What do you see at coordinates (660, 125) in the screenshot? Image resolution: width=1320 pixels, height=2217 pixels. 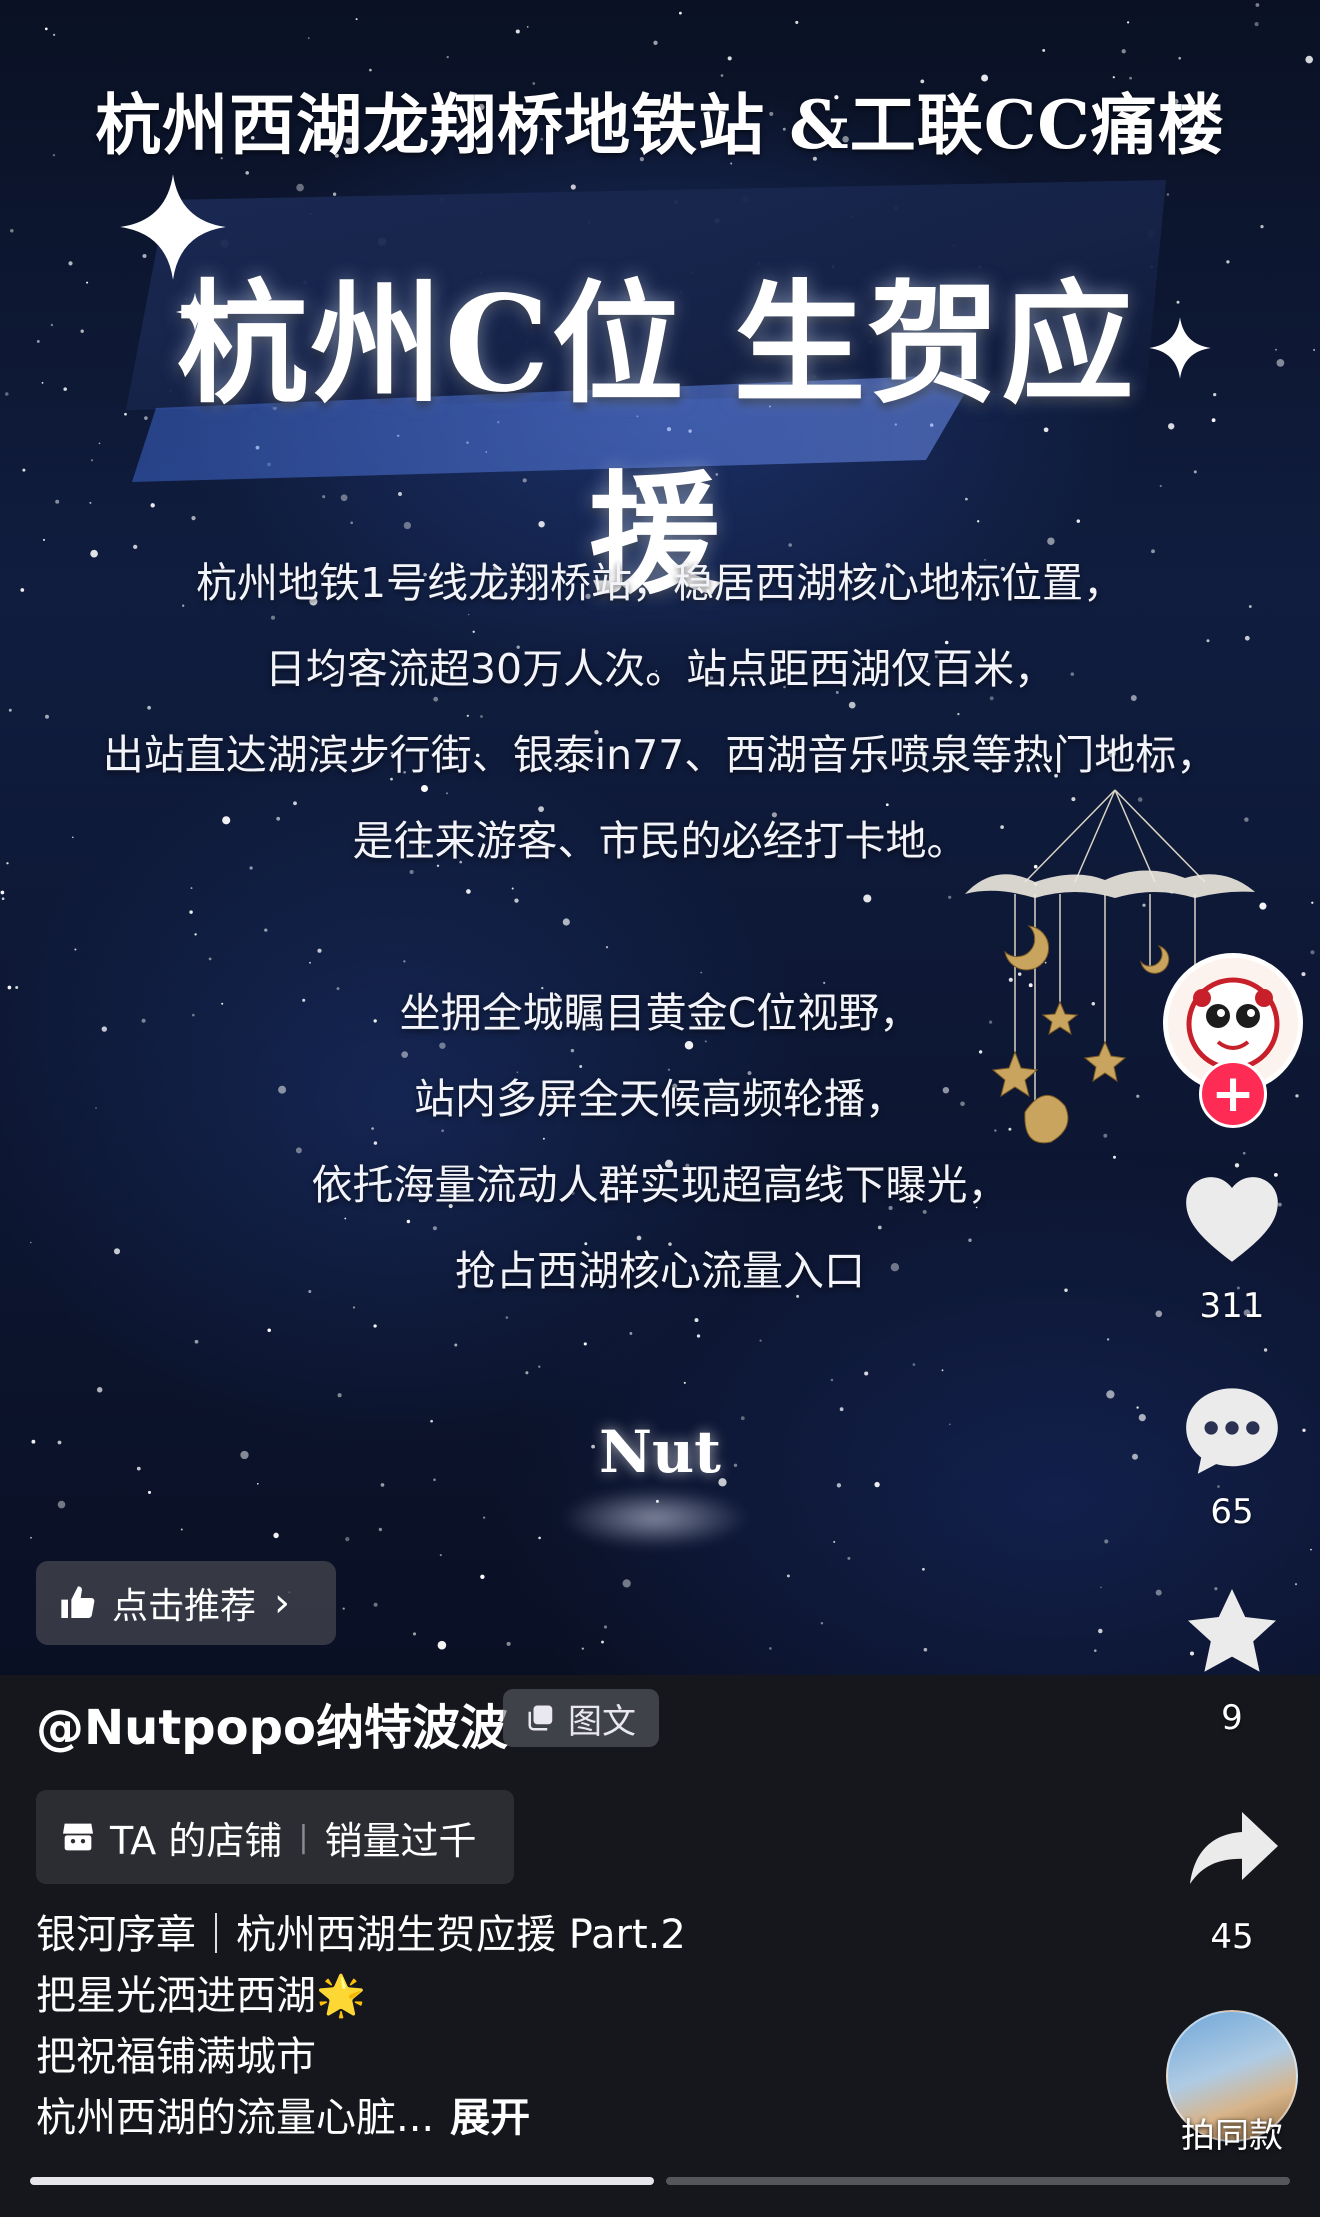 I see `poster-headline: 杭州西湖龙翔桥地铁站 &工联CC痛楼` at bounding box center [660, 125].